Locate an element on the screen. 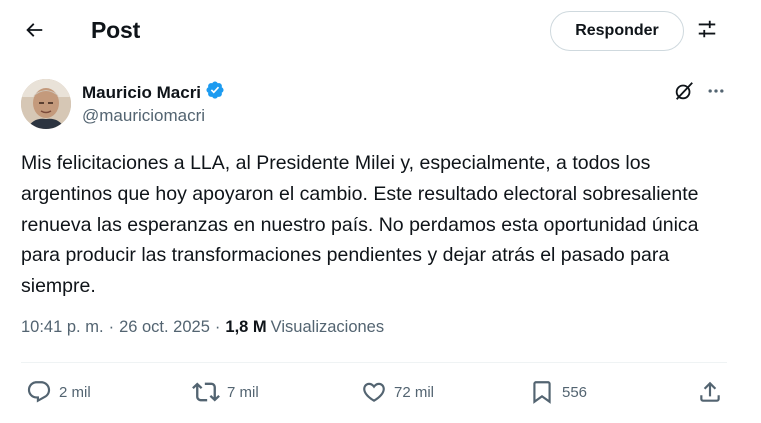  action-bar: 2 mil 7 mil 72 mil 556 is located at coordinates (380, 392).